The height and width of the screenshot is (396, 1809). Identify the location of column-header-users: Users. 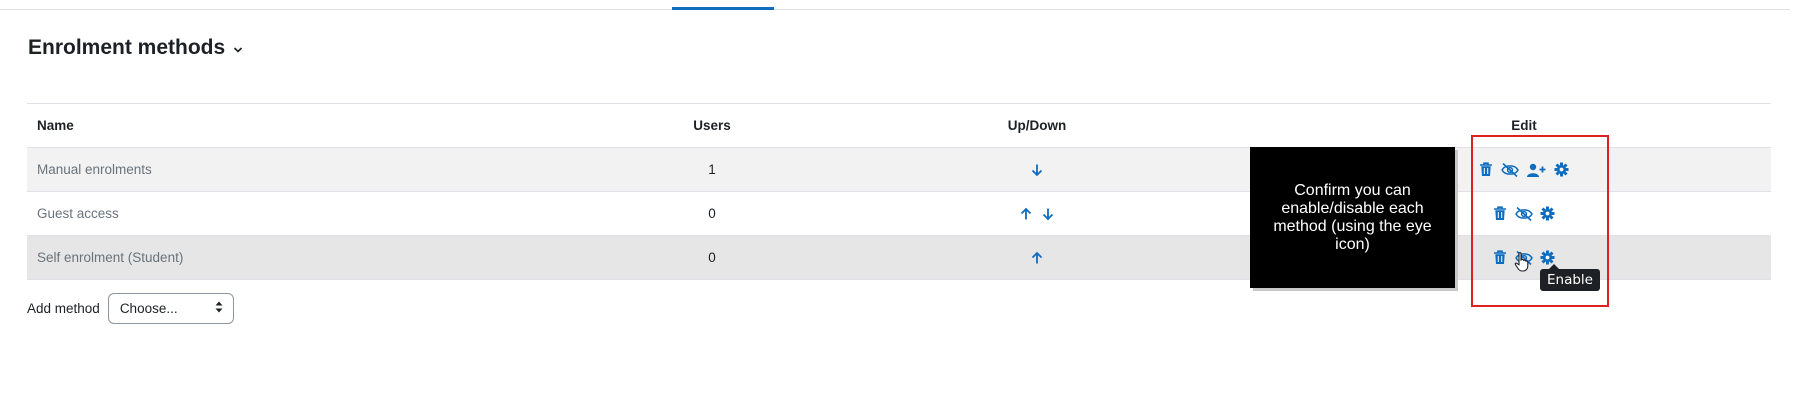
(712, 125).